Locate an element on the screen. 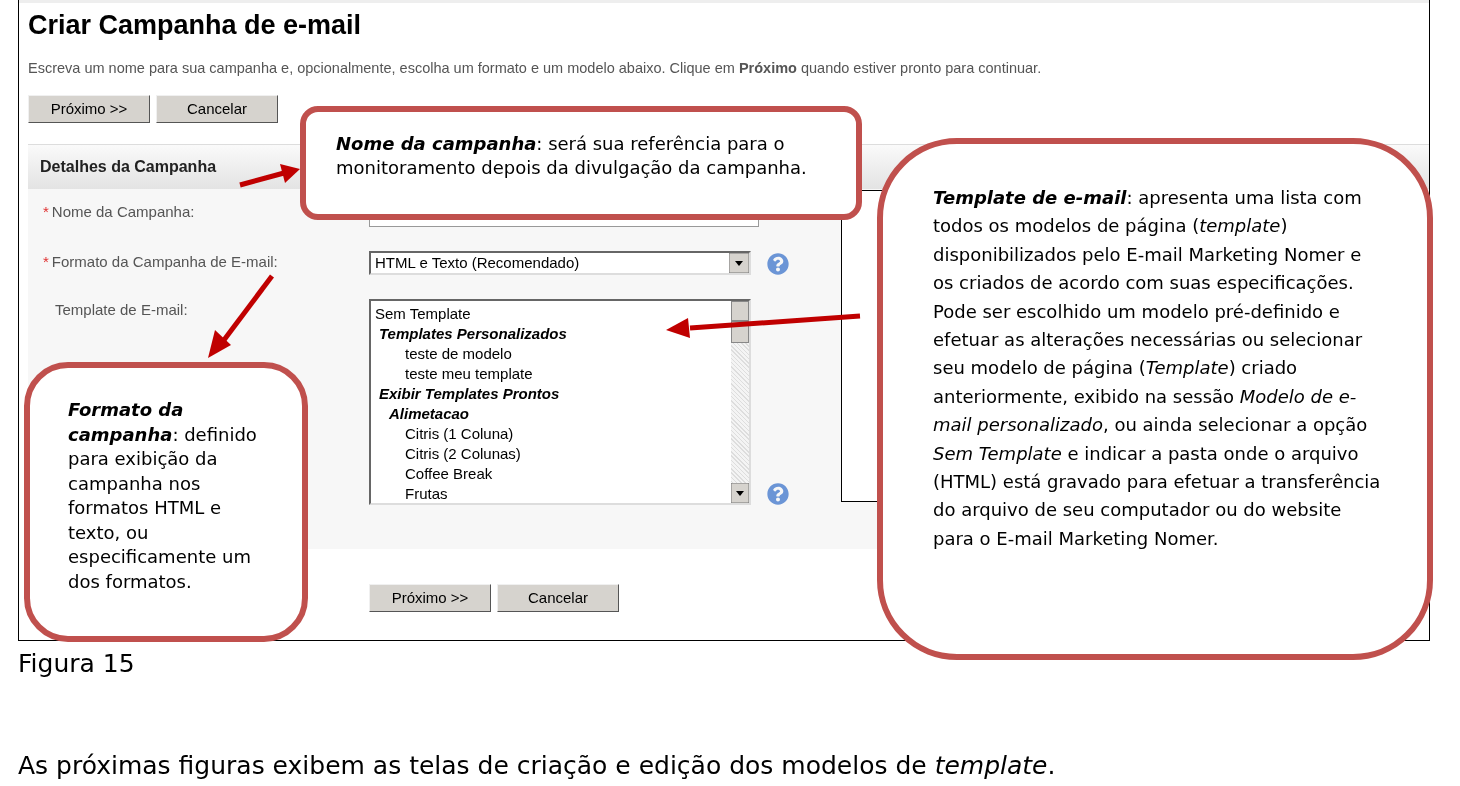 The height and width of the screenshot is (786, 1460). figure-caption: Figura 15 is located at coordinates (77, 664).